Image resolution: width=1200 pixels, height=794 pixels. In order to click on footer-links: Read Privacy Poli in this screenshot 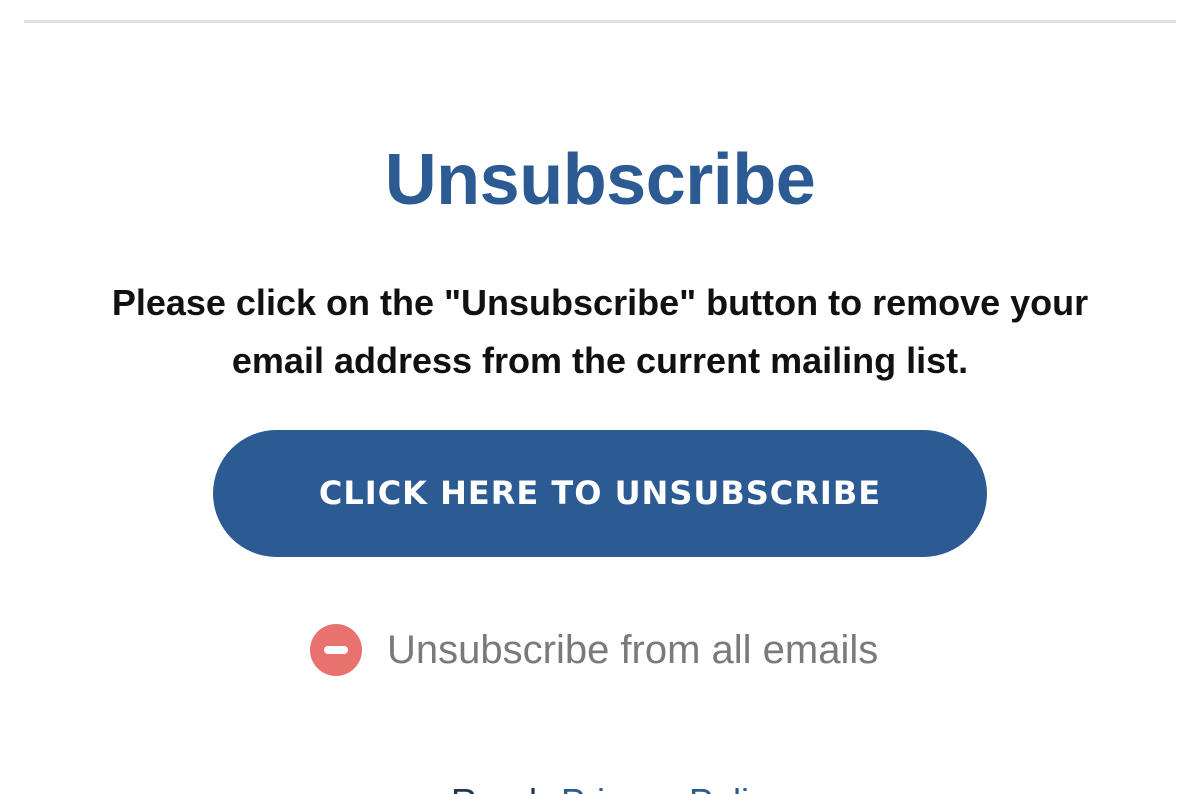, I will do `click(600, 788)`.